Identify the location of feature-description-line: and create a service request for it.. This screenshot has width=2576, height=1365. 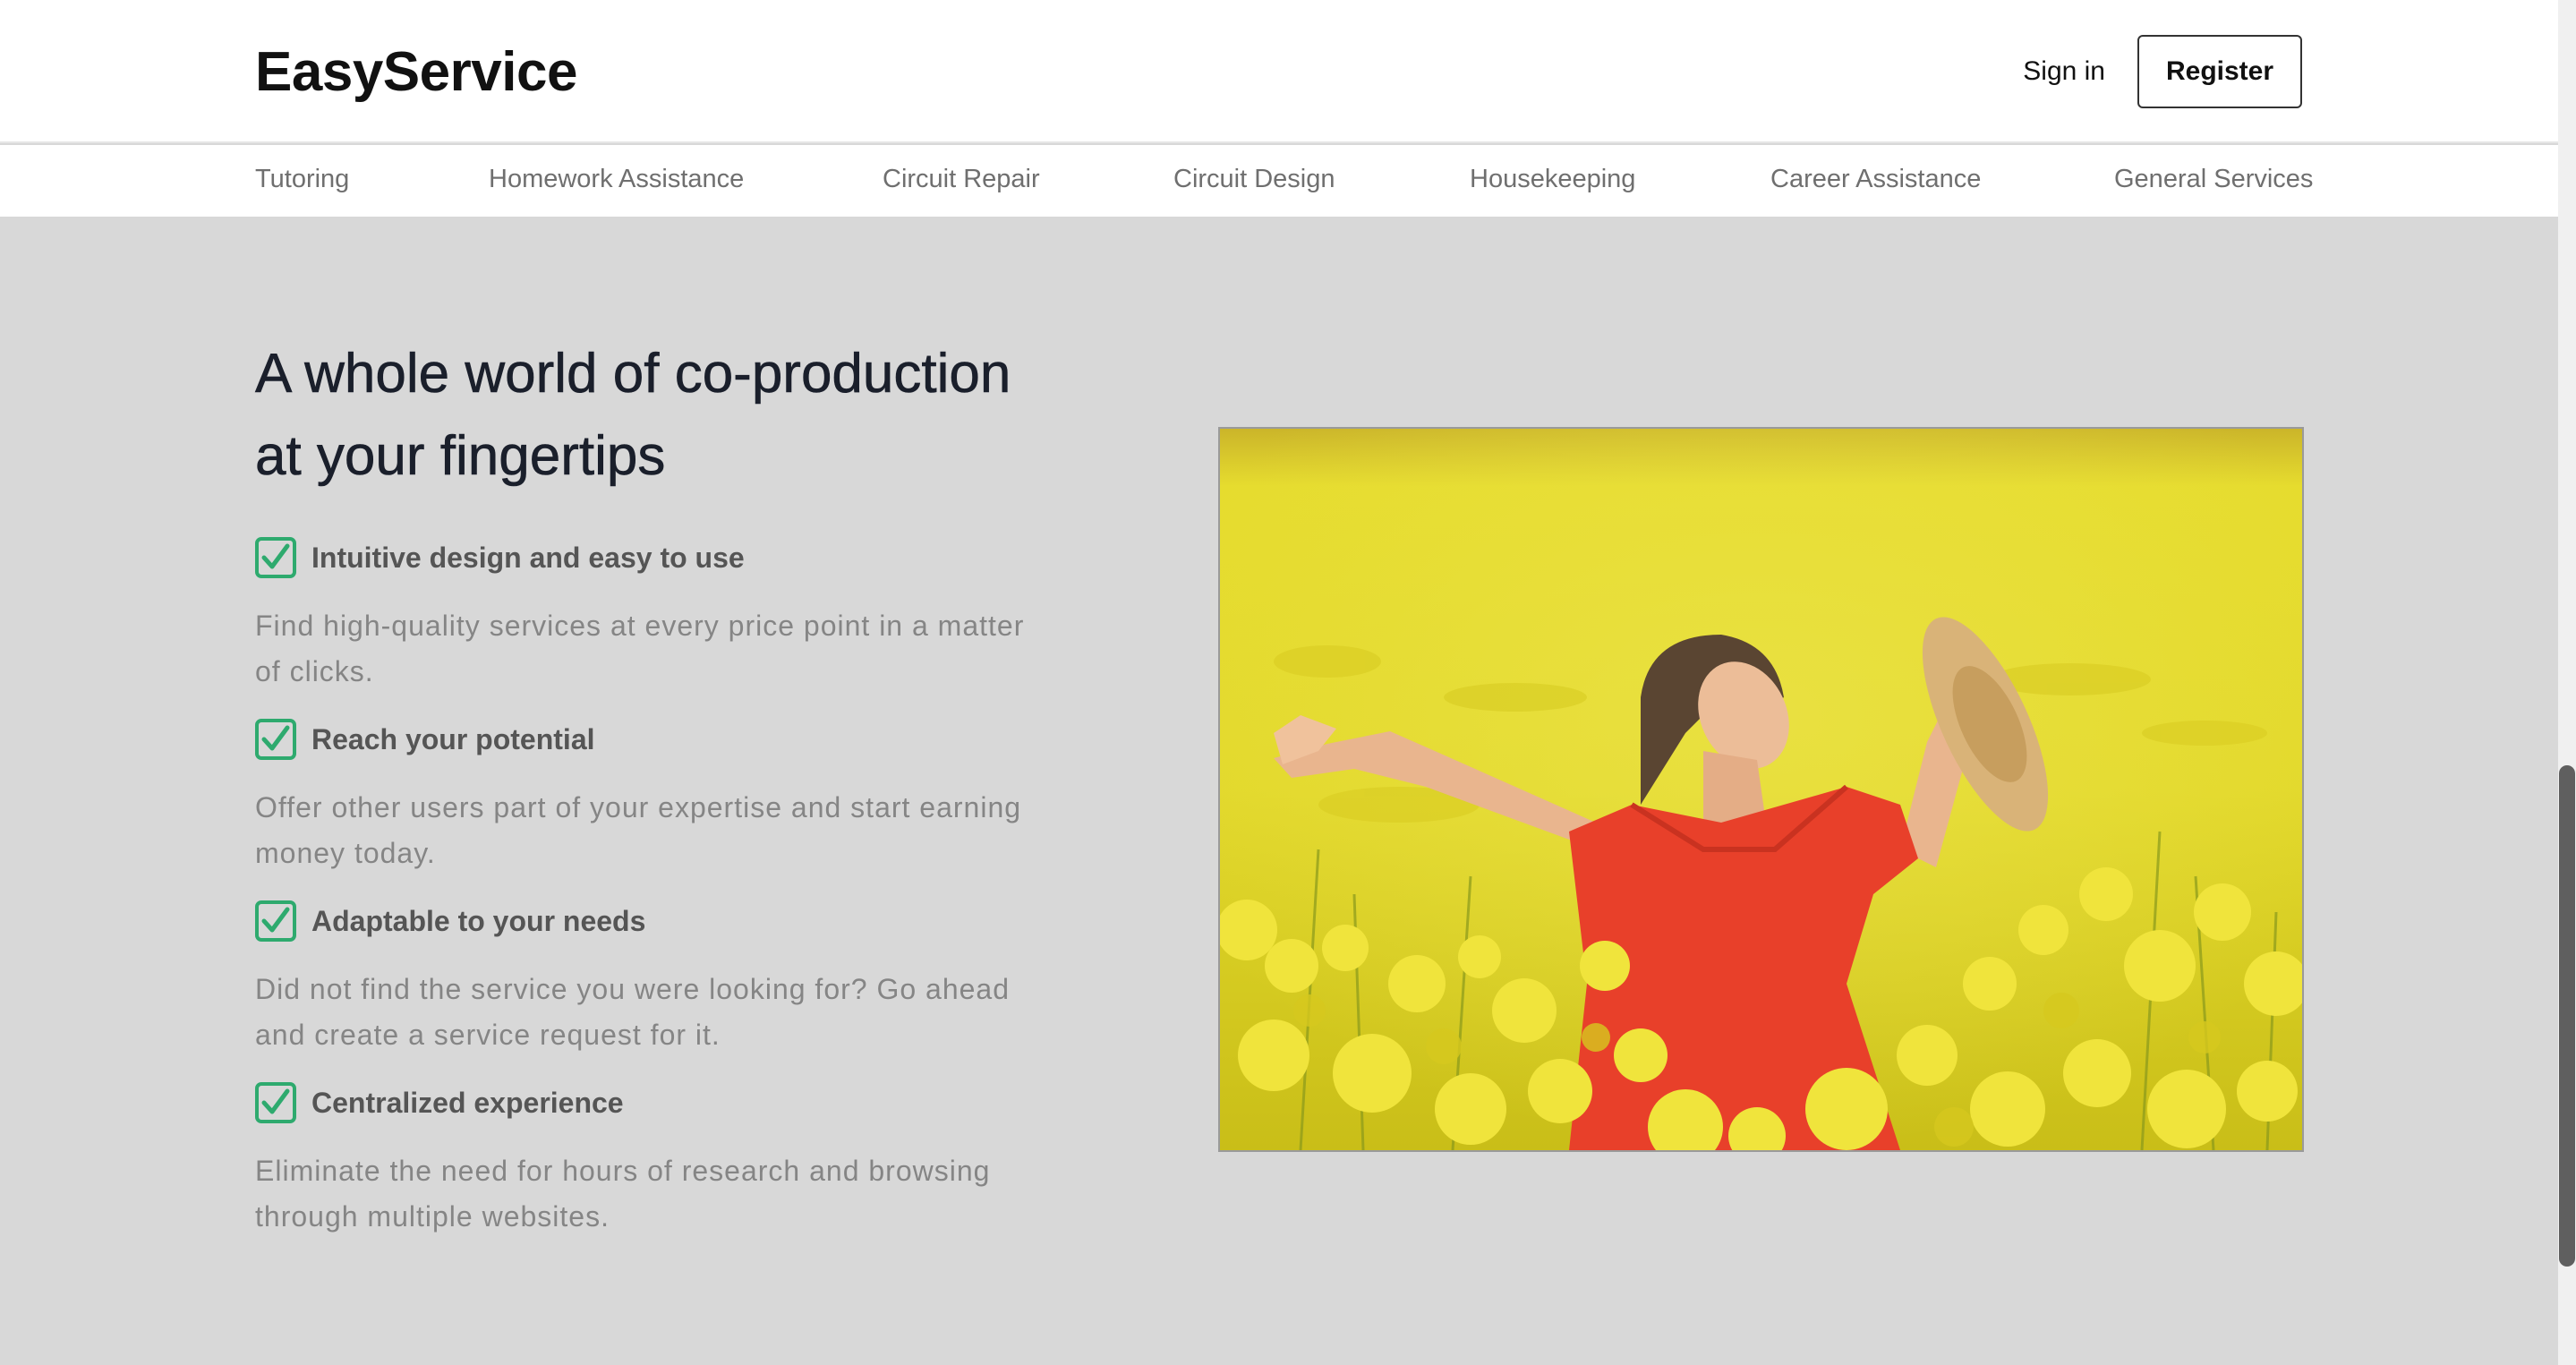
(488, 1035).